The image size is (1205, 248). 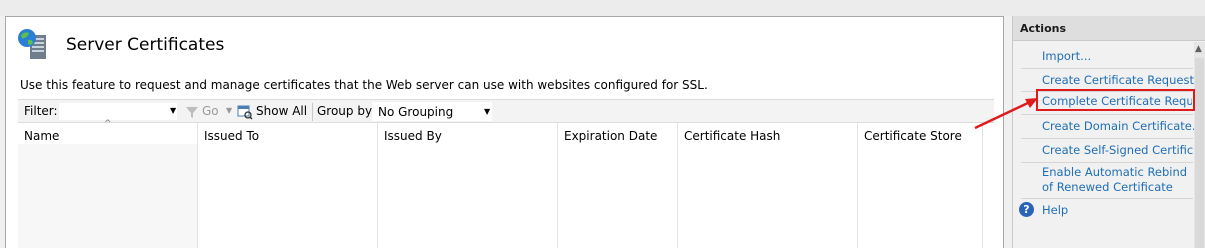 What do you see at coordinates (231, 136) in the screenshot?
I see `column-header-issued-to: Issued To` at bounding box center [231, 136].